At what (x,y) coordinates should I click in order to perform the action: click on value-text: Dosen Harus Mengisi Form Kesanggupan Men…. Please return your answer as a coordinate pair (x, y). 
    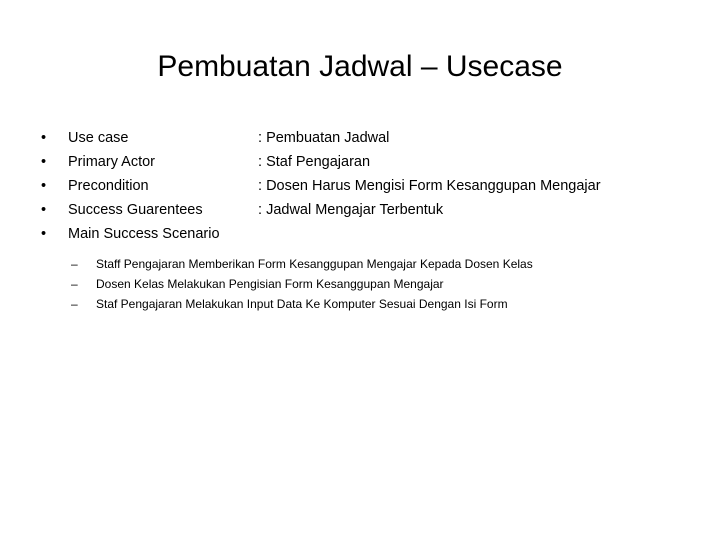
    Looking at the image, I should click on (433, 186).